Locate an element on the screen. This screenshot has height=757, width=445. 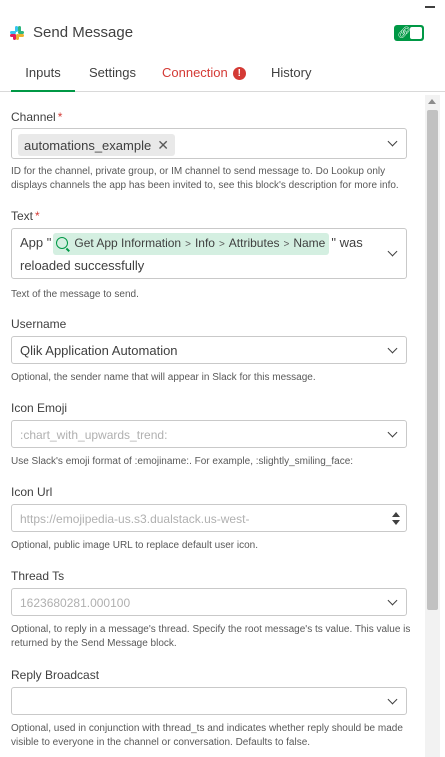
channel-chip: automations_example ✕ is located at coordinates (96, 145).